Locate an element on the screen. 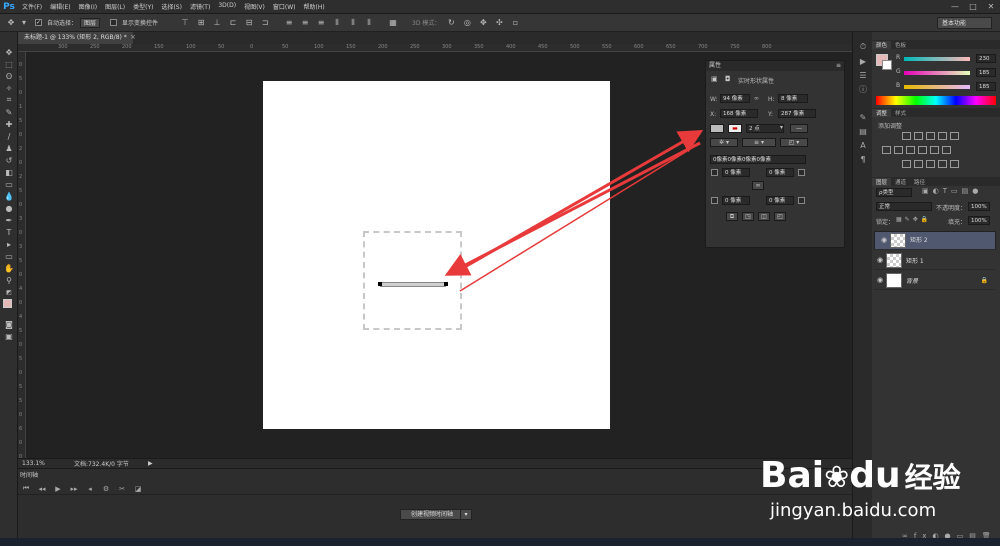  arrow-to-shape is located at coordinates (572, 208).